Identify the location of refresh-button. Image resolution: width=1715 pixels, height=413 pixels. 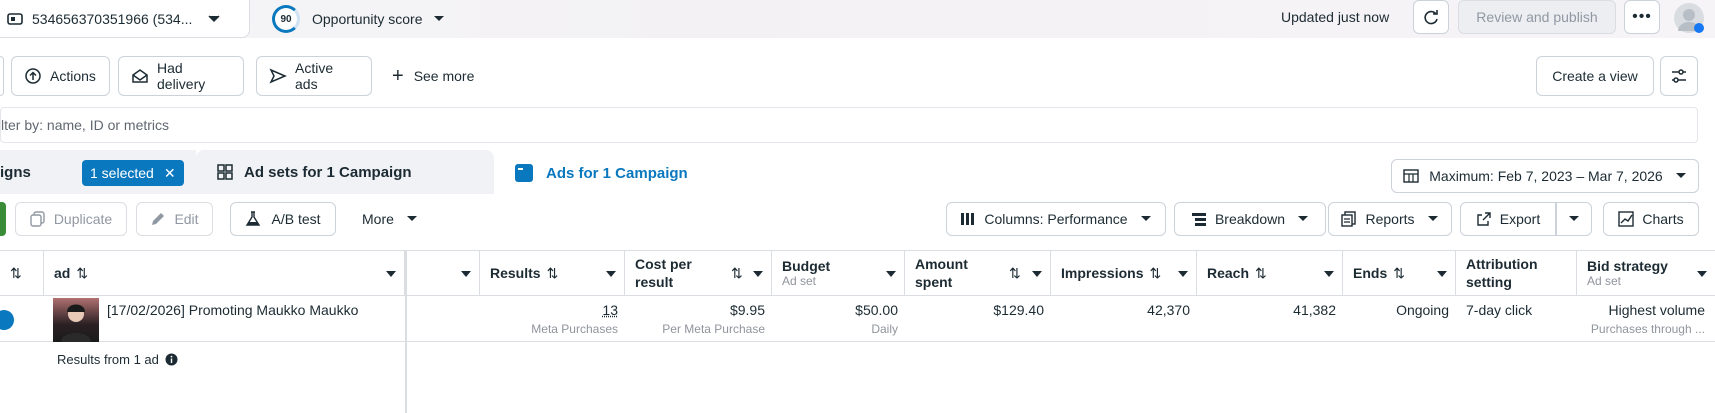
(1431, 17).